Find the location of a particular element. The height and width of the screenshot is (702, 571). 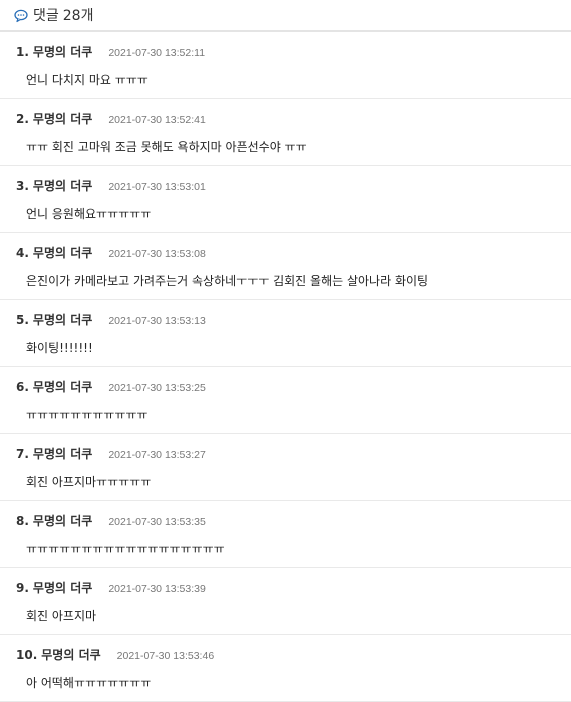

comment-meta: 3. 무명의 더쿠 2021-07-30 13:53:01 is located at coordinates (111, 185).